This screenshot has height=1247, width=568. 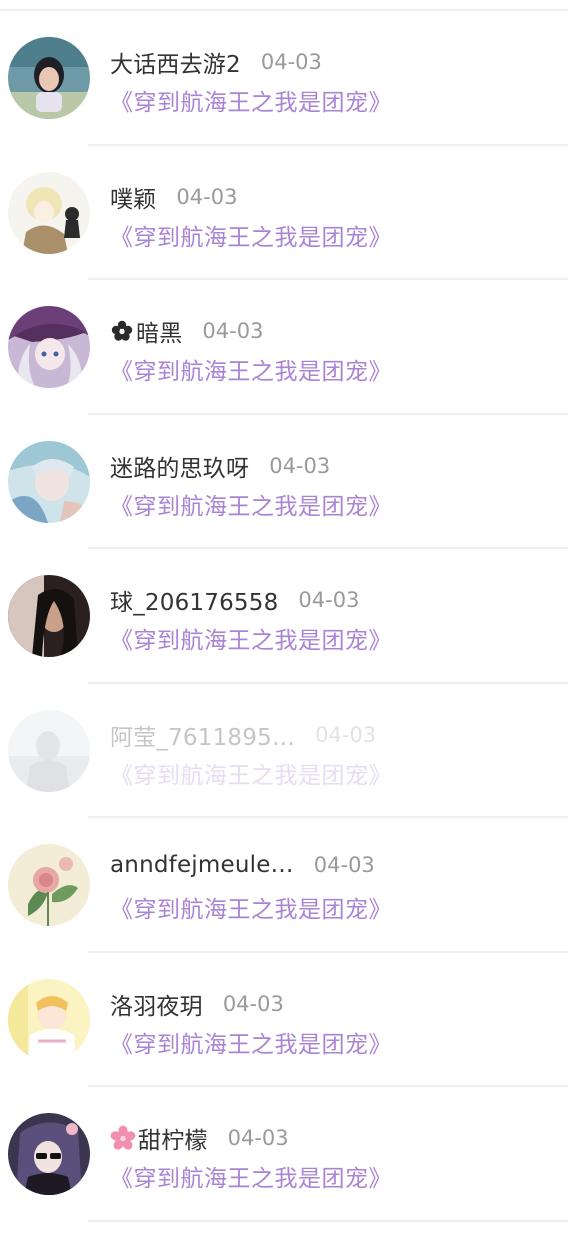 I want to click on list-item: 洛羽夜玥 04-03 《穿到航海王之我是团宠》, so click(x=284, y=1020).